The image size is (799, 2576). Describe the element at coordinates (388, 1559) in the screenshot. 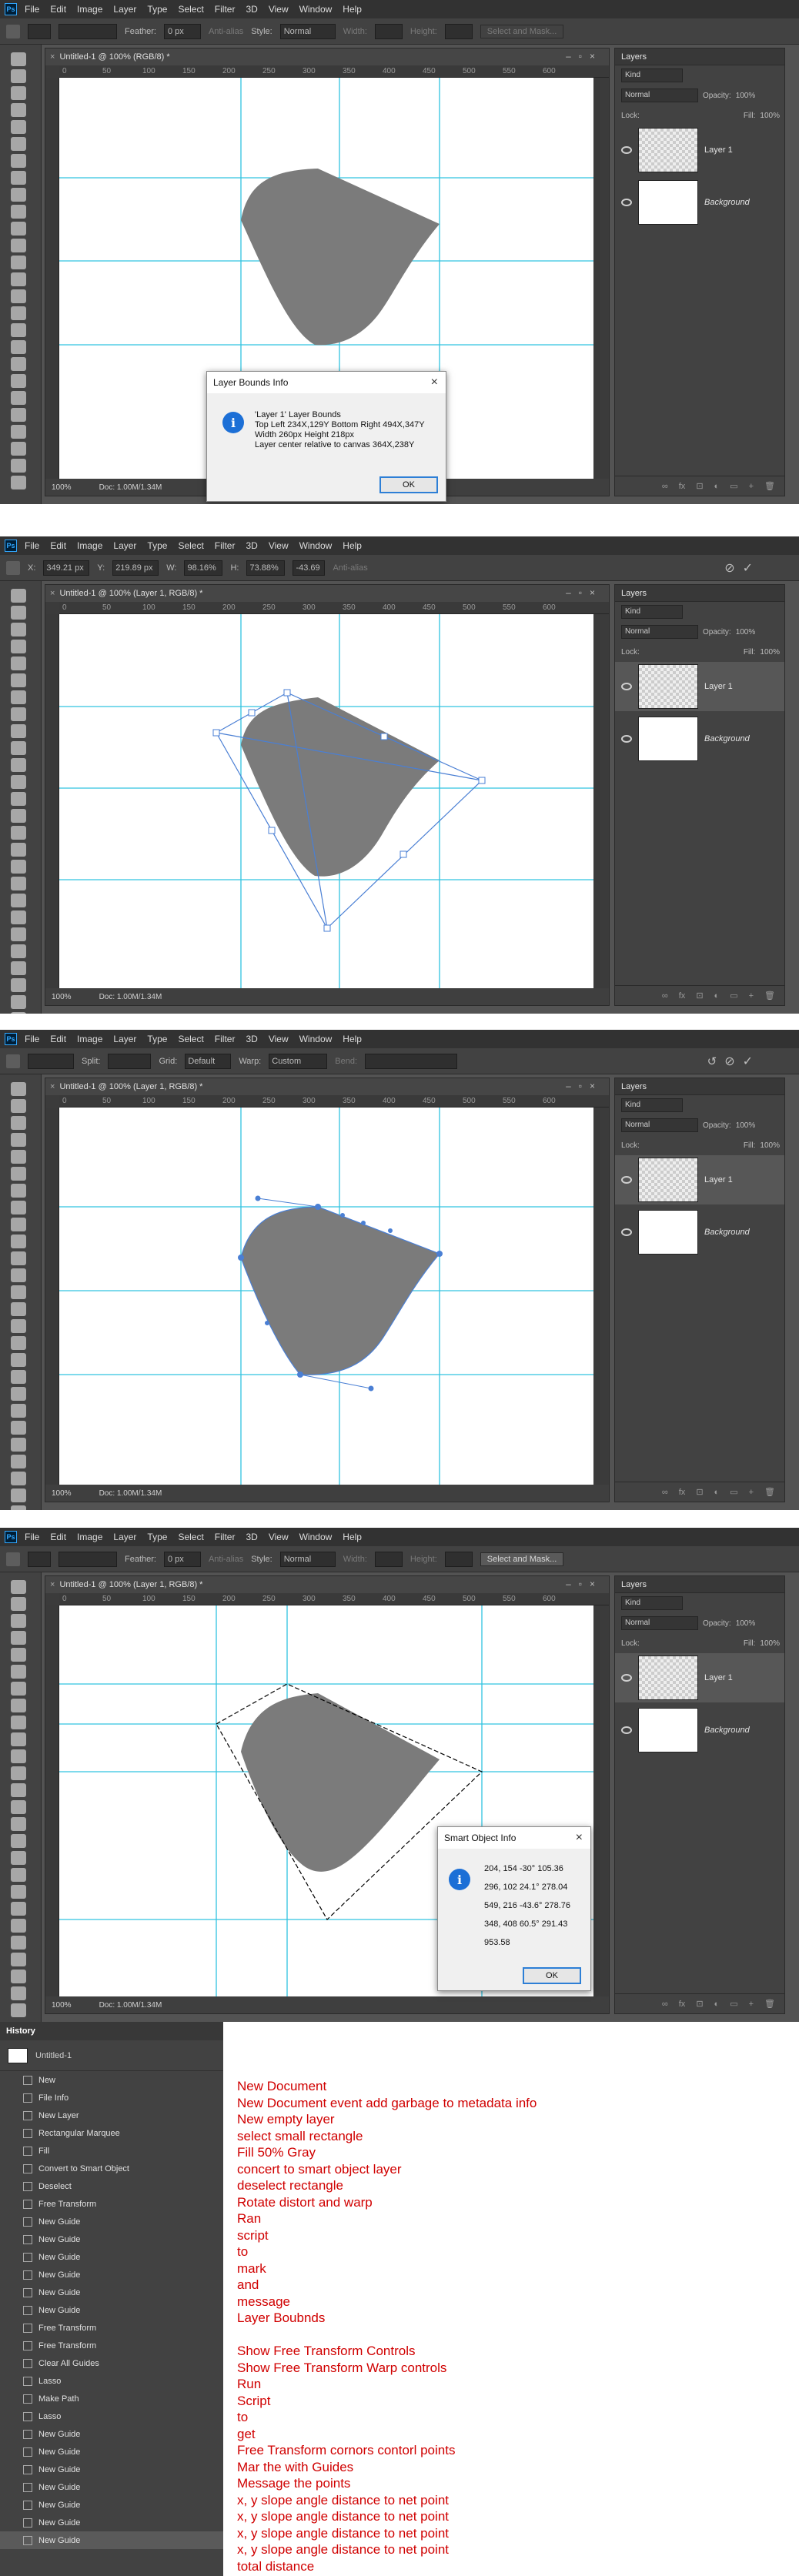

I see `width-input` at that location.